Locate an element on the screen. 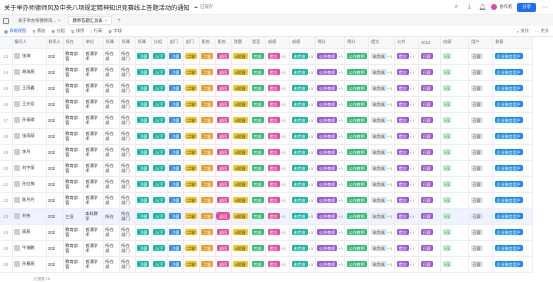 Image resolution: width=553 pixels, height=282 pixels. name-cell: 牛瑞鹏 is located at coordinates (29, 248).